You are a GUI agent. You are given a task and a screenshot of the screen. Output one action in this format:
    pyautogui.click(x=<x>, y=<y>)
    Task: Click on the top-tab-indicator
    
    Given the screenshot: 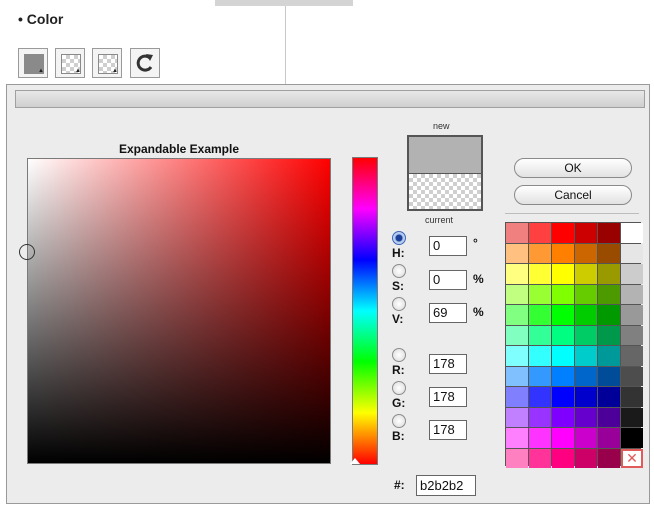 What is the action you would take?
    pyautogui.click(x=284, y=3)
    